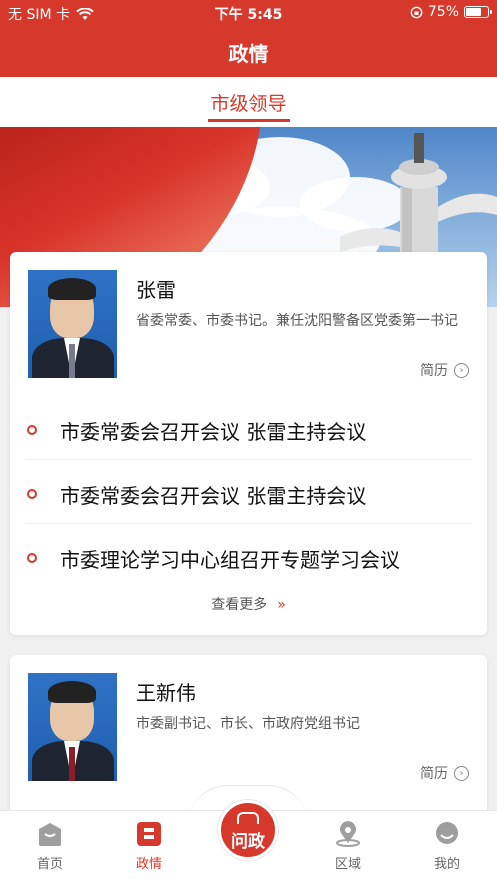  Describe the element at coordinates (248, 120) in the screenshot. I see `active-tab-indicator` at that location.